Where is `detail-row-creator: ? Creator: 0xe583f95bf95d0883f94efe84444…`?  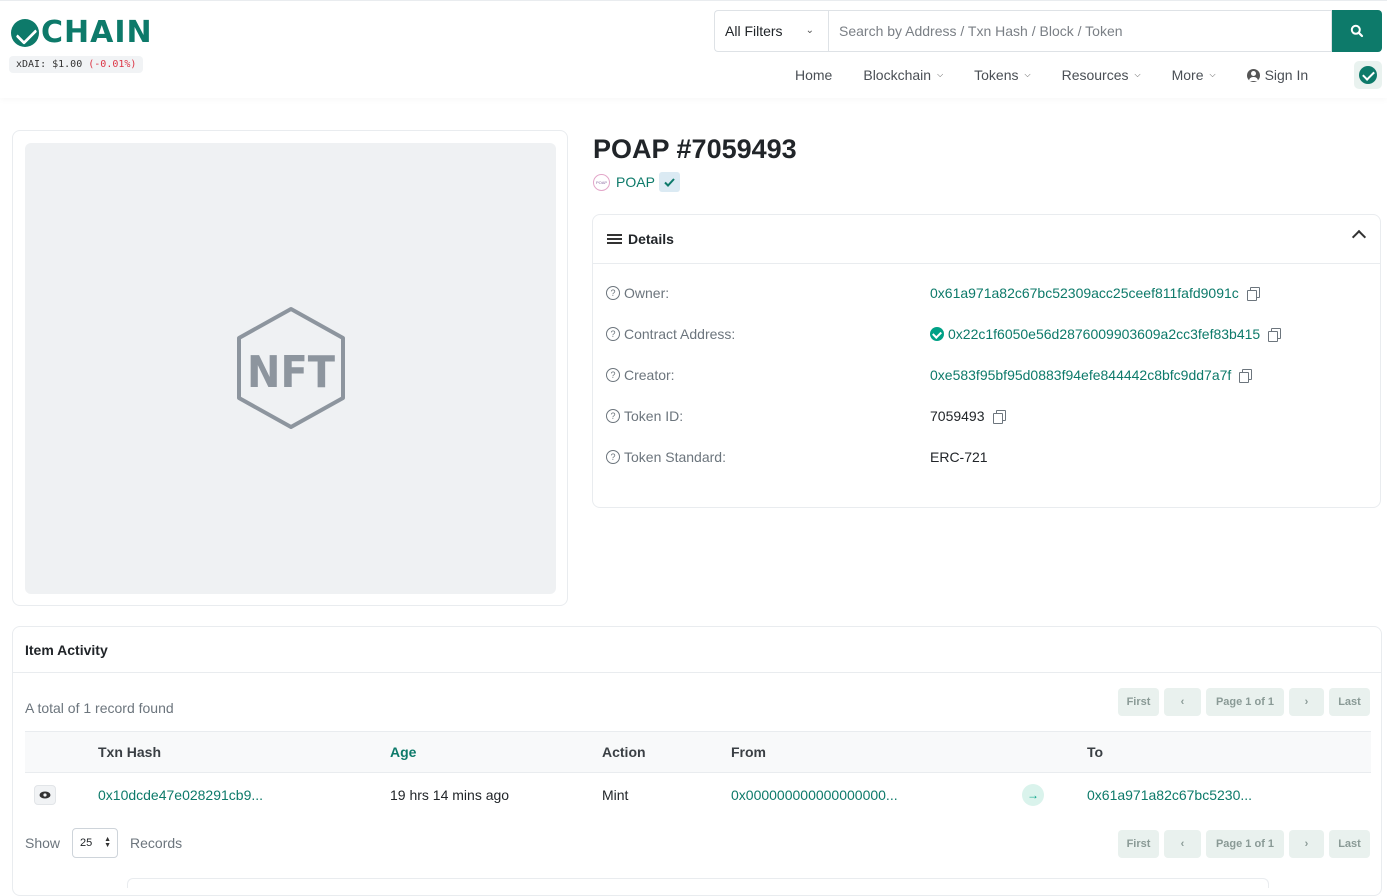
detail-row-creator: ? Creator: 0xe583f95bf95d0883f94efe84444… is located at coordinates (986, 375).